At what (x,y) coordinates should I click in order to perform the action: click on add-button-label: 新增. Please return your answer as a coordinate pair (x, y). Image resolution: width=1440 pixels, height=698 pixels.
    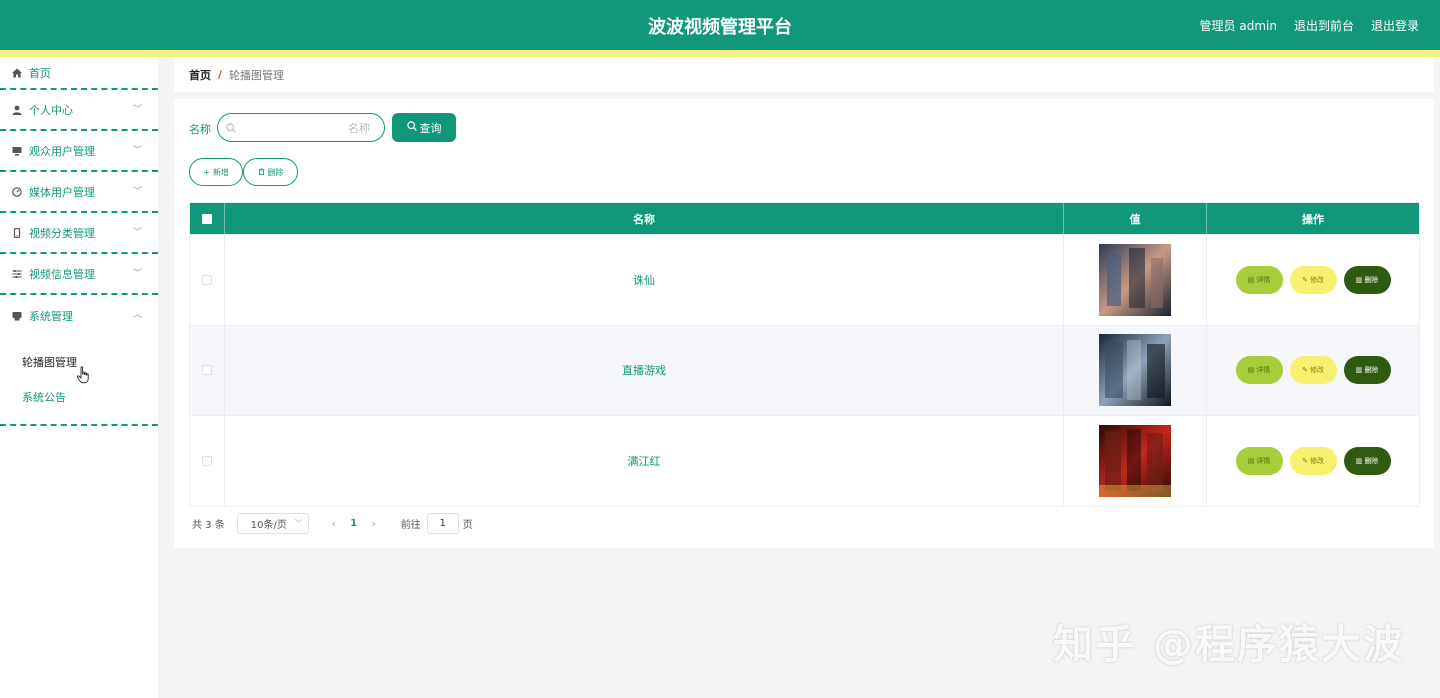
    Looking at the image, I should click on (221, 172).